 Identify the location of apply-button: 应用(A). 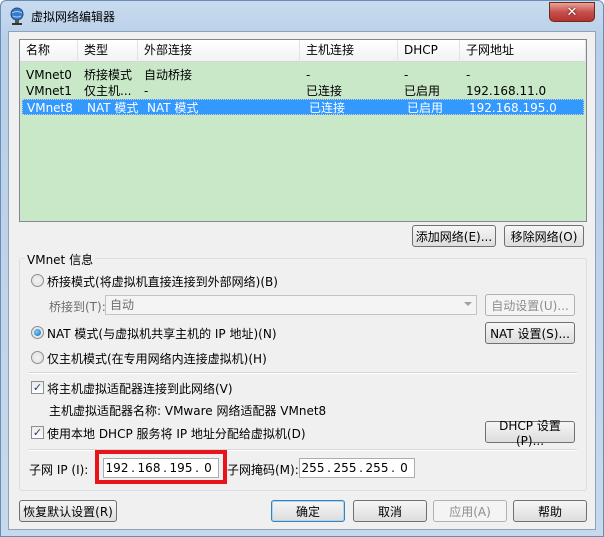
(470, 511).